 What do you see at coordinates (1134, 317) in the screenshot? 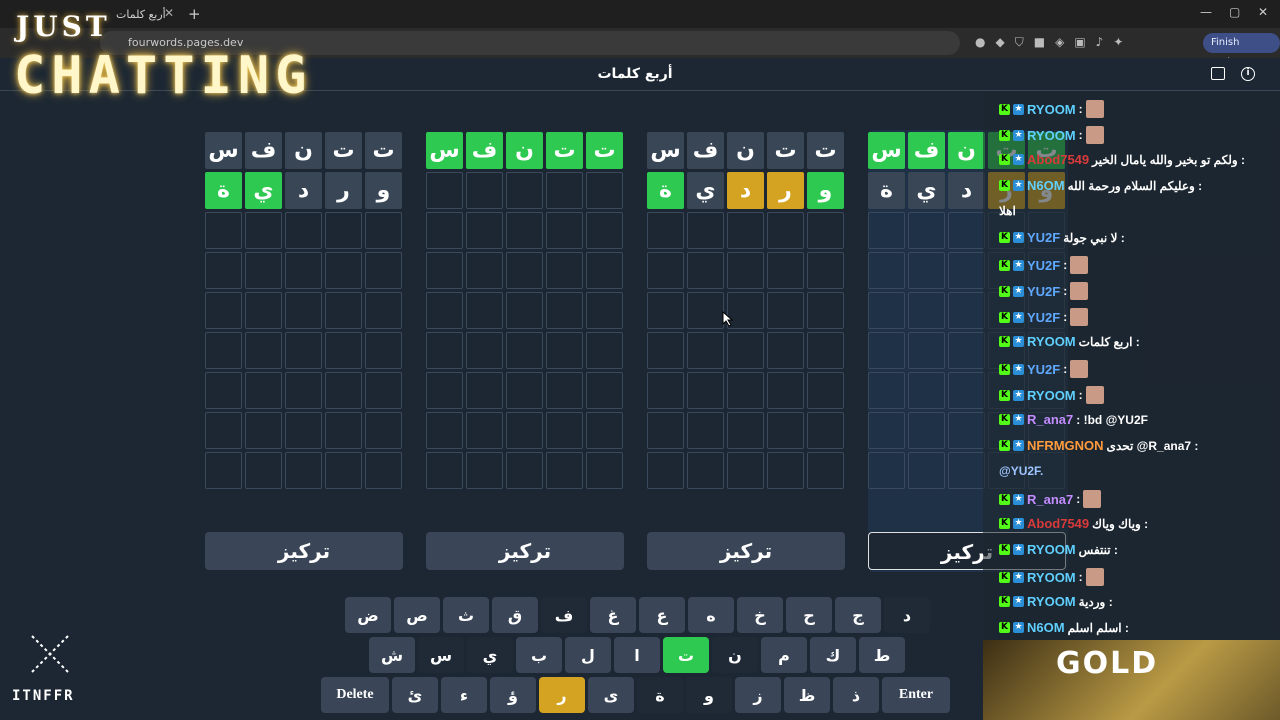
I see `chat-message: K ★ YU2F:` at bounding box center [1134, 317].